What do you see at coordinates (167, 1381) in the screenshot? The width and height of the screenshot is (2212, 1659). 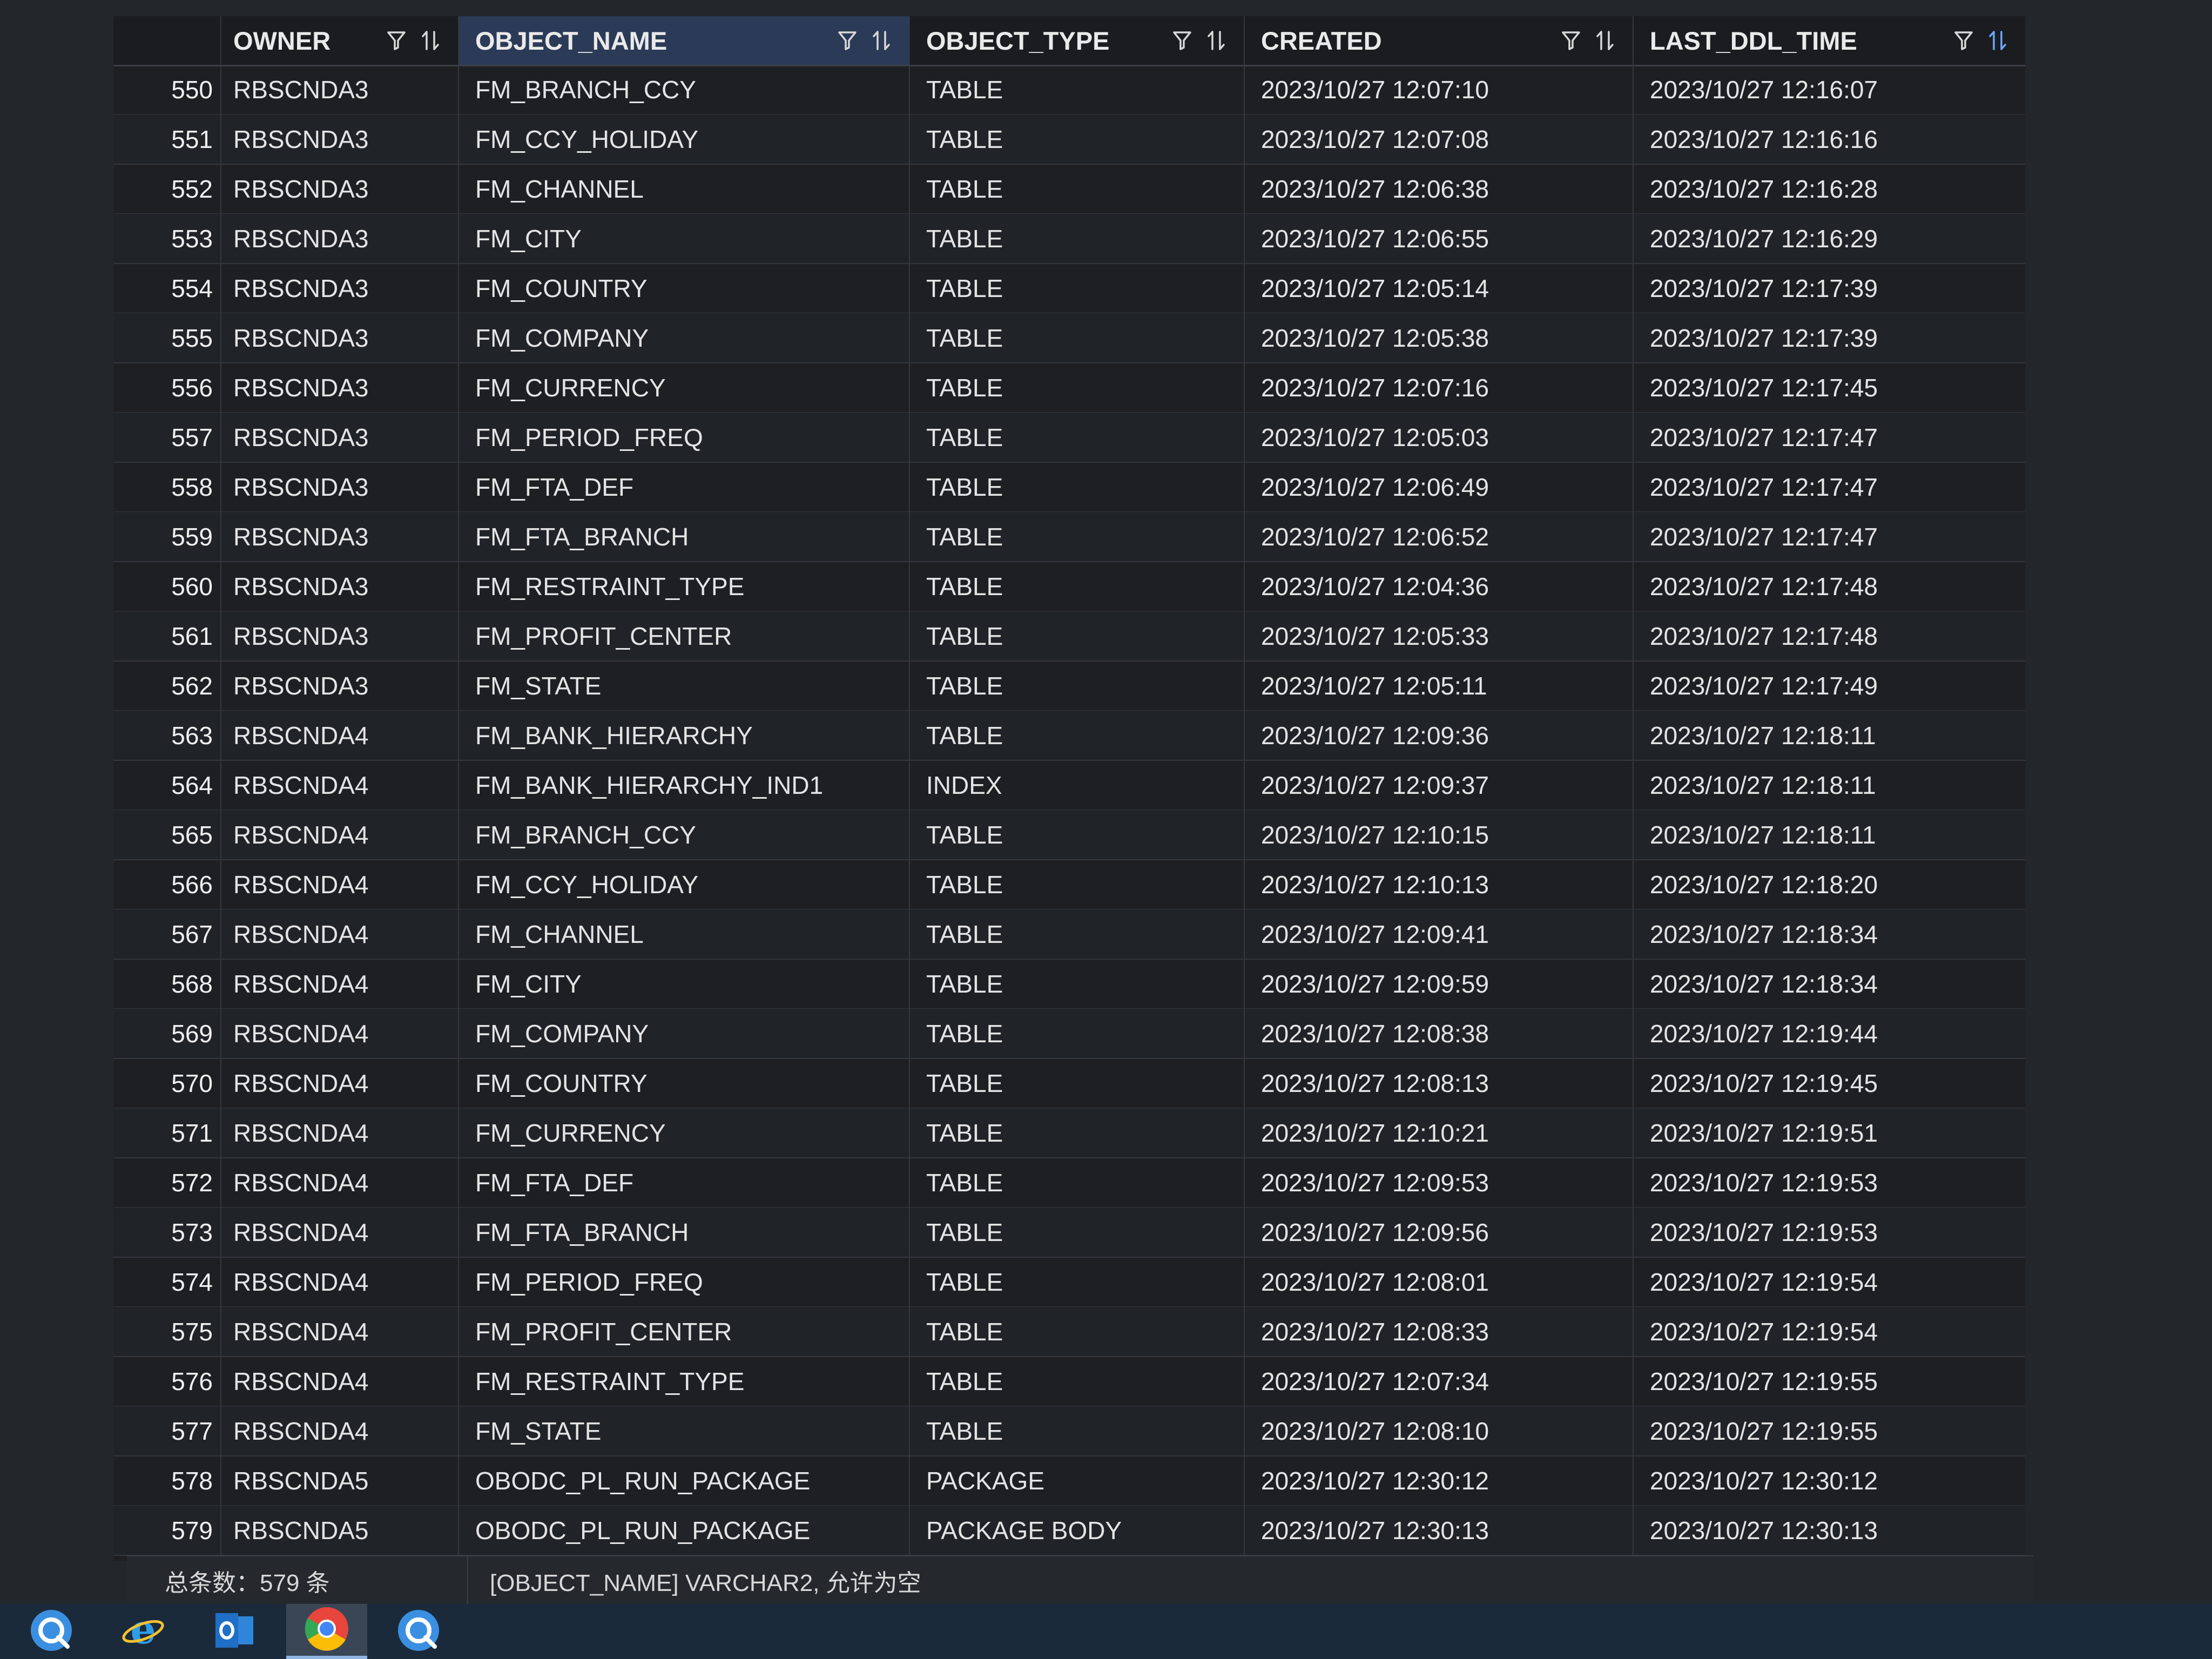 I see `row-number: 576` at bounding box center [167, 1381].